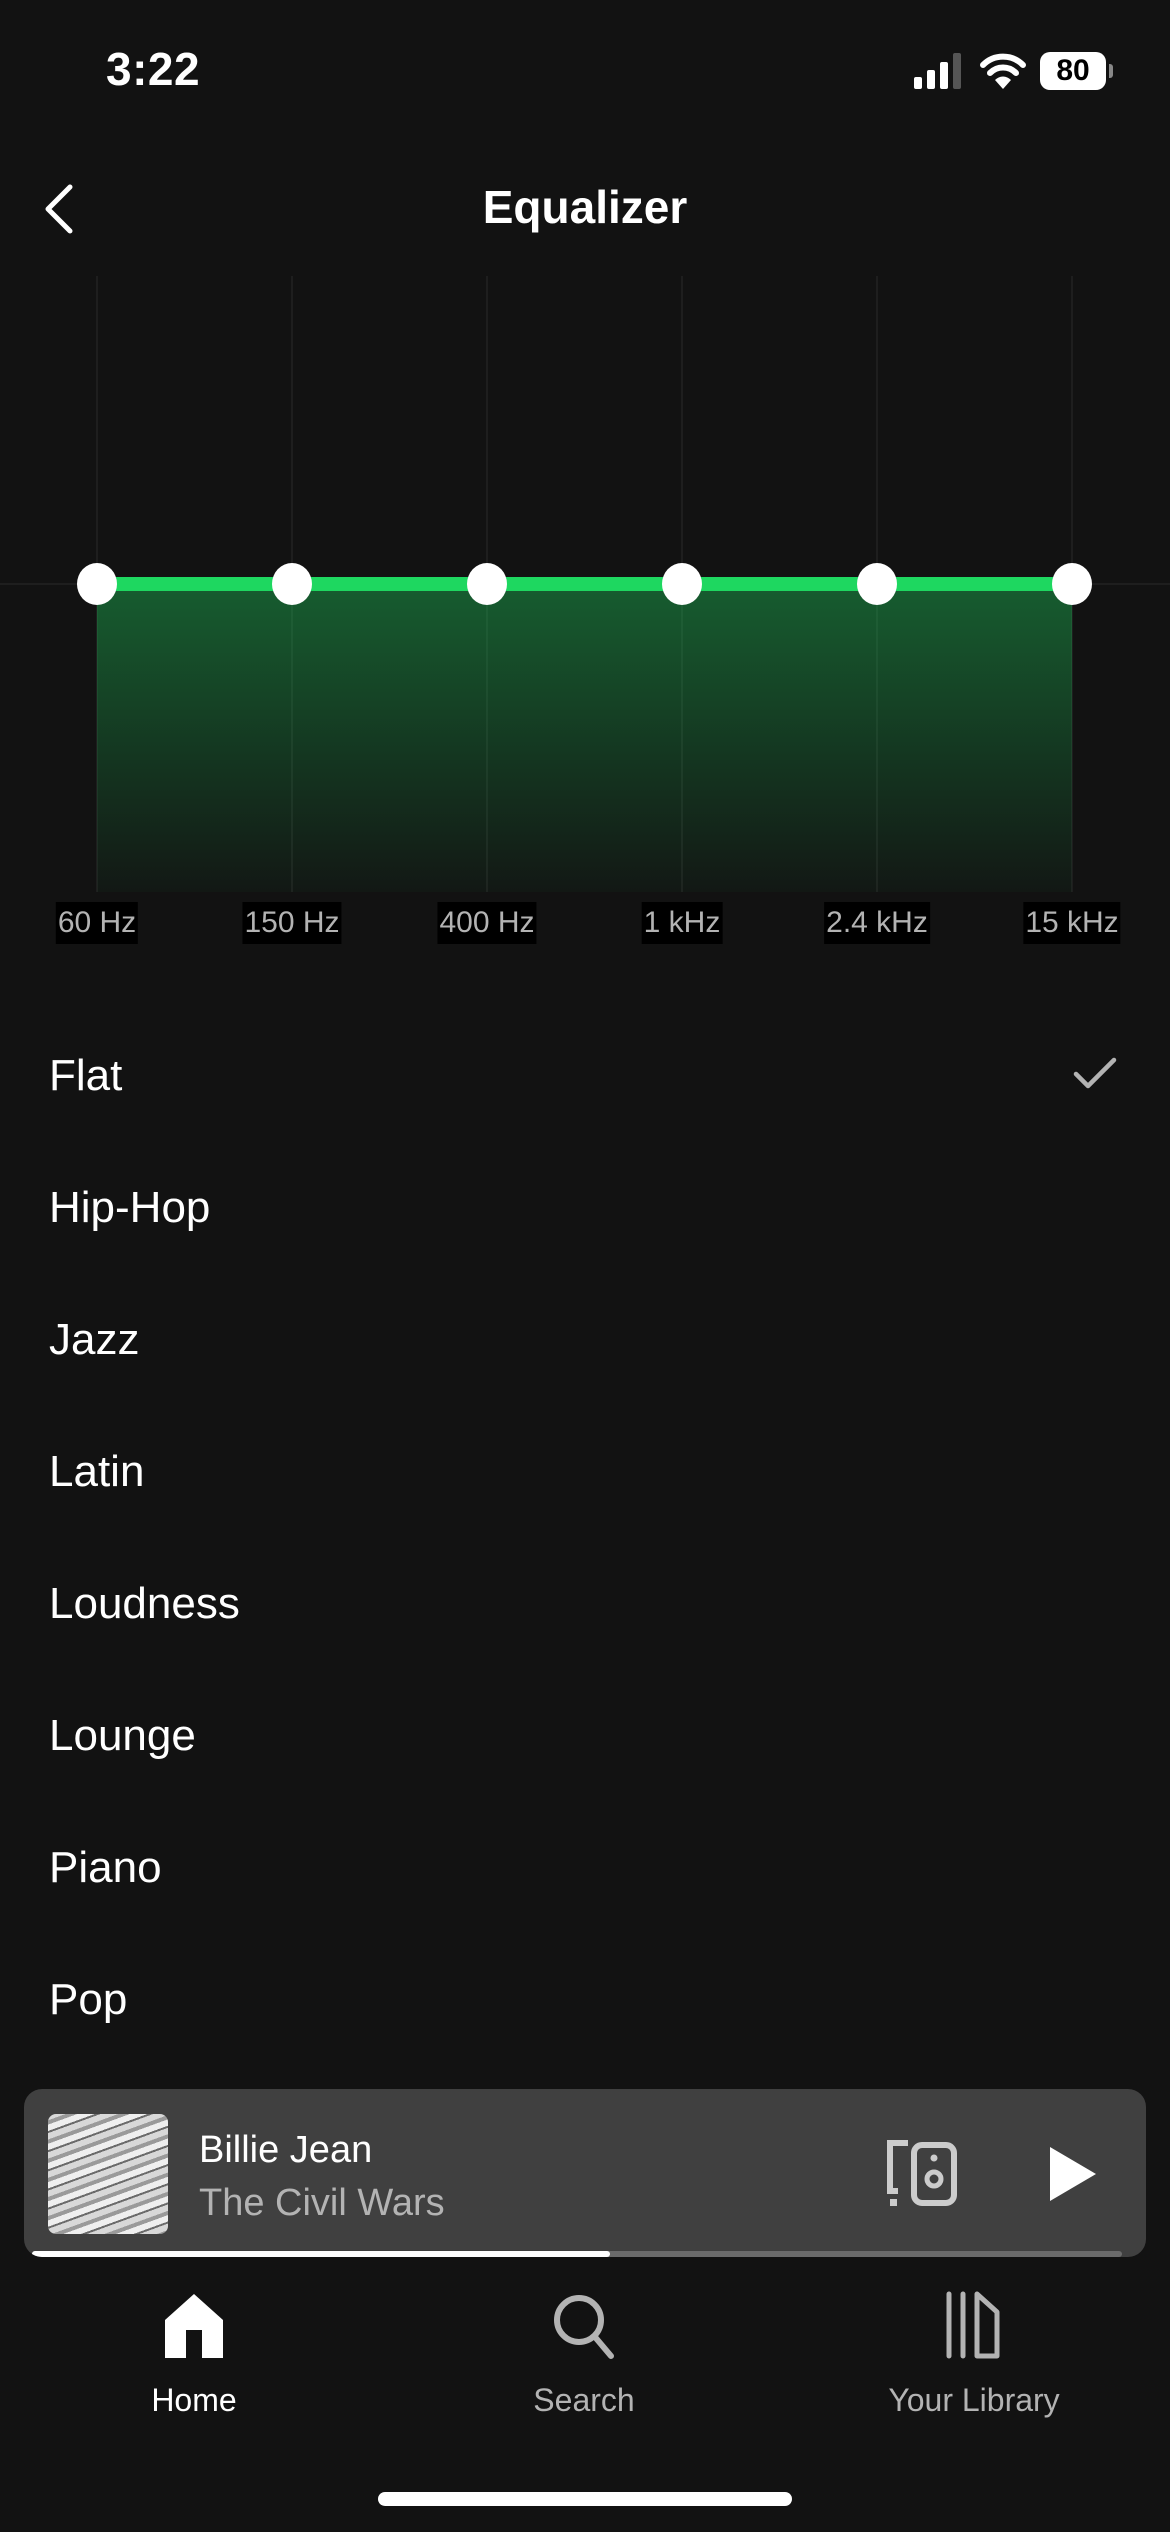 The image size is (1170, 2532). I want to click on wifi-icon, so click(1003, 71).